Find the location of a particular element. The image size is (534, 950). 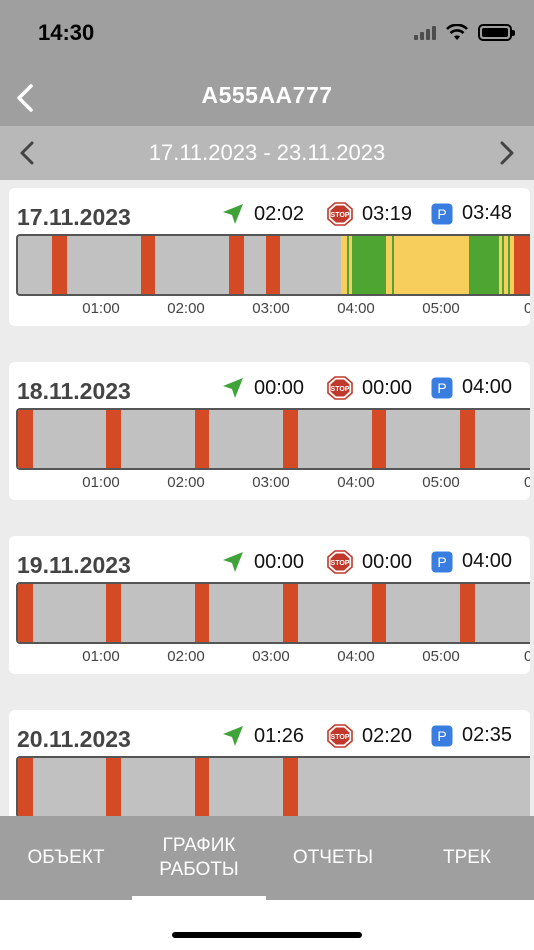

wifi-icon is located at coordinates (457, 32).